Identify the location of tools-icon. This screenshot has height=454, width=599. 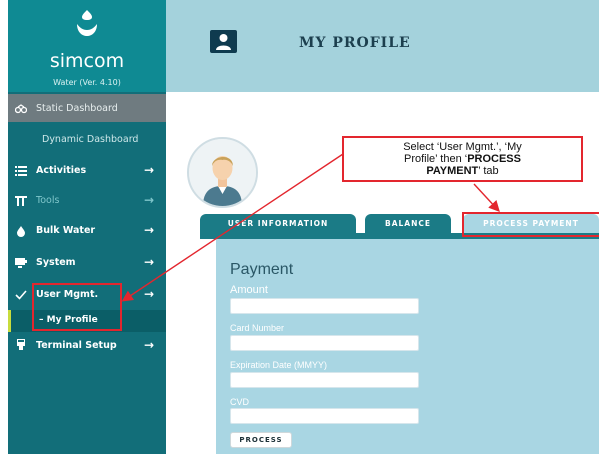
(21, 201).